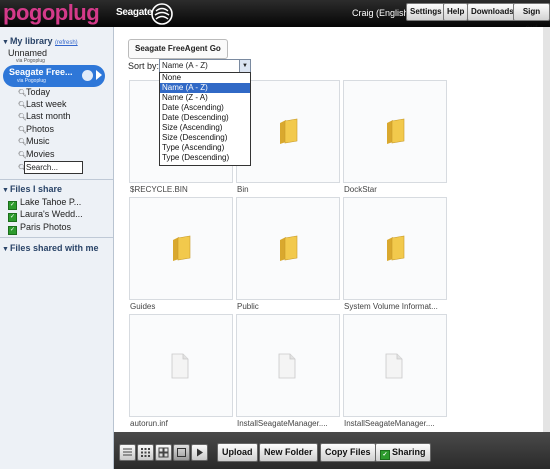 The height and width of the screenshot is (469, 550). What do you see at coordinates (348, 452) in the screenshot?
I see `copy-files-button: Copy Files` at bounding box center [348, 452].